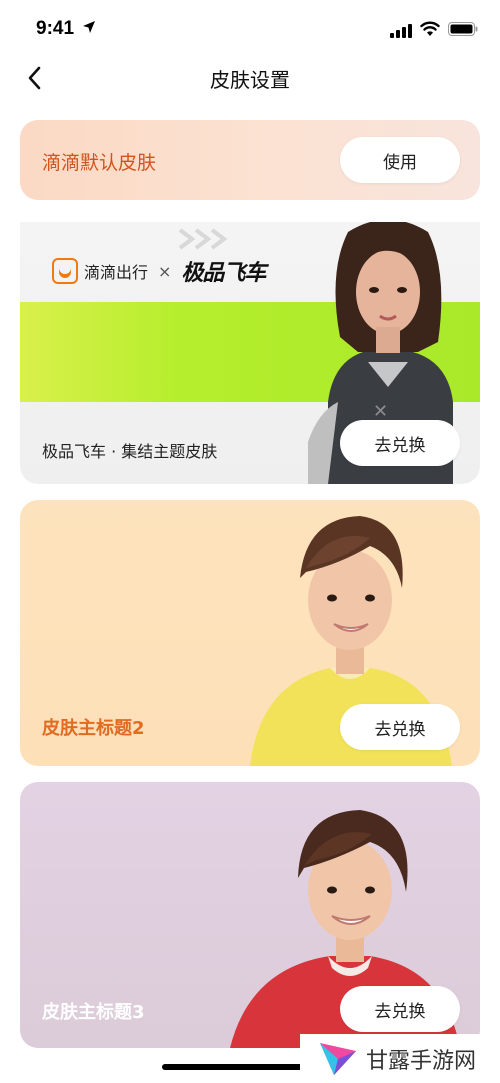 The height and width of the screenshot is (1083, 500). I want to click on navigation-bar: 皮肤设置, so click(250, 79).